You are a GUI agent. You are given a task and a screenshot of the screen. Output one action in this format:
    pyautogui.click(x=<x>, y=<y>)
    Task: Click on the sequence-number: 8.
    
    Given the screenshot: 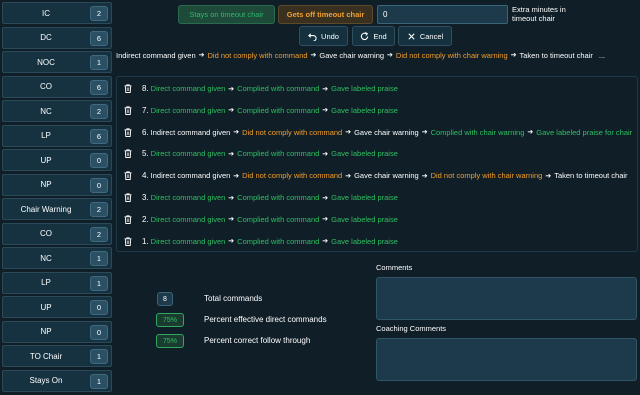 What is the action you would take?
    pyautogui.click(x=145, y=88)
    